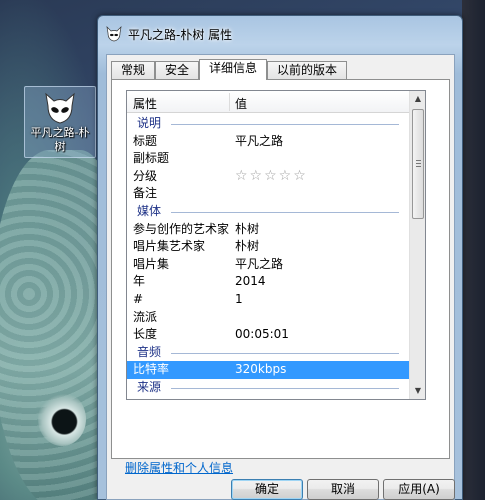 This screenshot has width=485, height=500. Describe the element at coordinates (343, 489) in the screenshot. I see `cancel-button: 取消` at that location.